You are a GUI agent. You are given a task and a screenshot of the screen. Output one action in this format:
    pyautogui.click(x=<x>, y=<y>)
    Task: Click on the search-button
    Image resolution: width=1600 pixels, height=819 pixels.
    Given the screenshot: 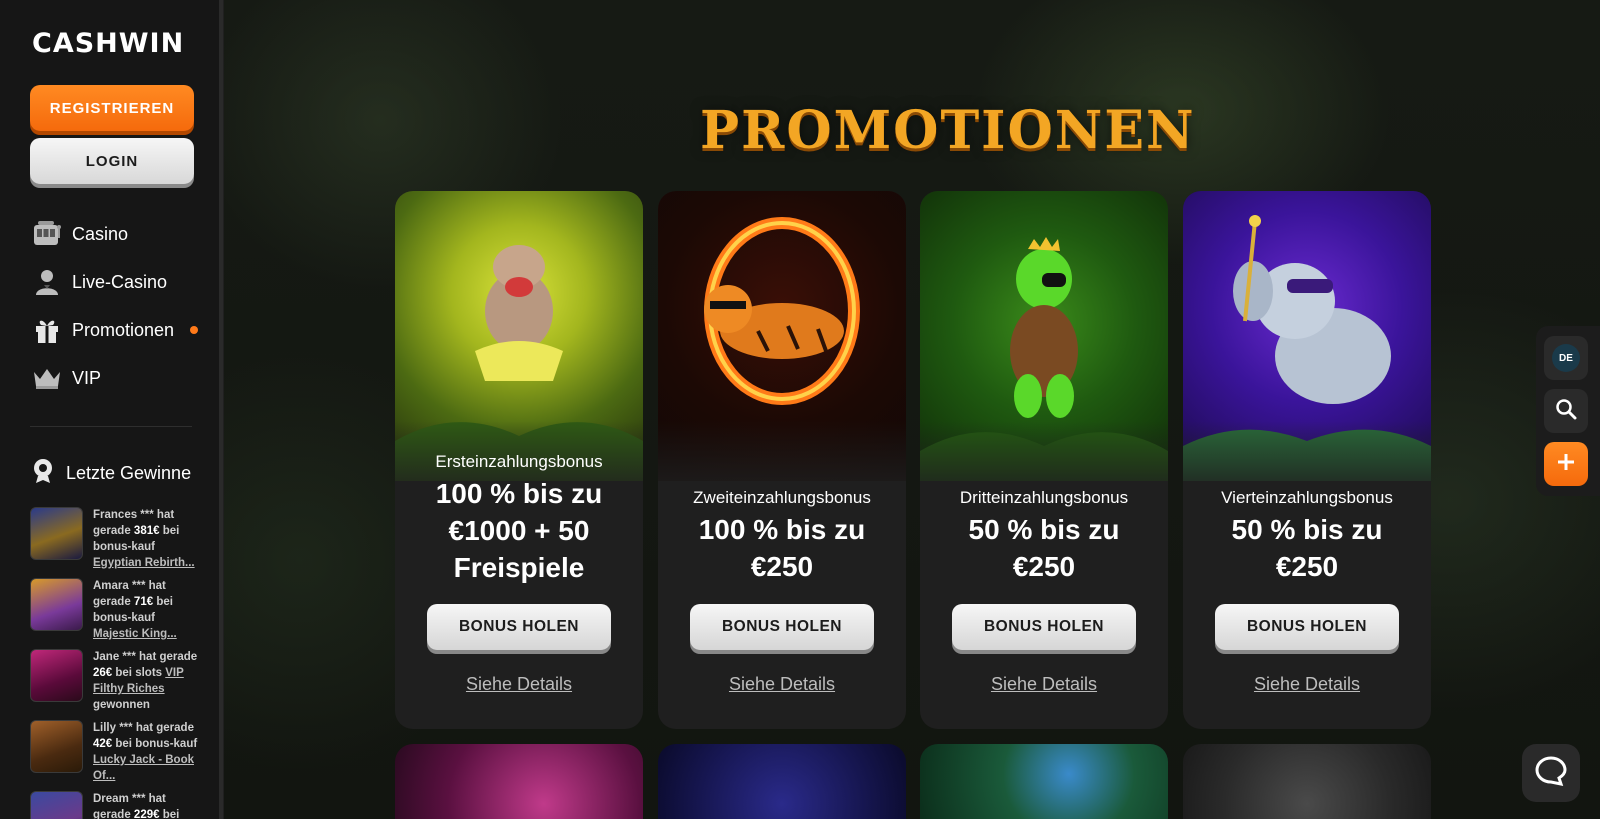 What is the action you would take?
    pyautogui.click(x=1566, y=411)
    